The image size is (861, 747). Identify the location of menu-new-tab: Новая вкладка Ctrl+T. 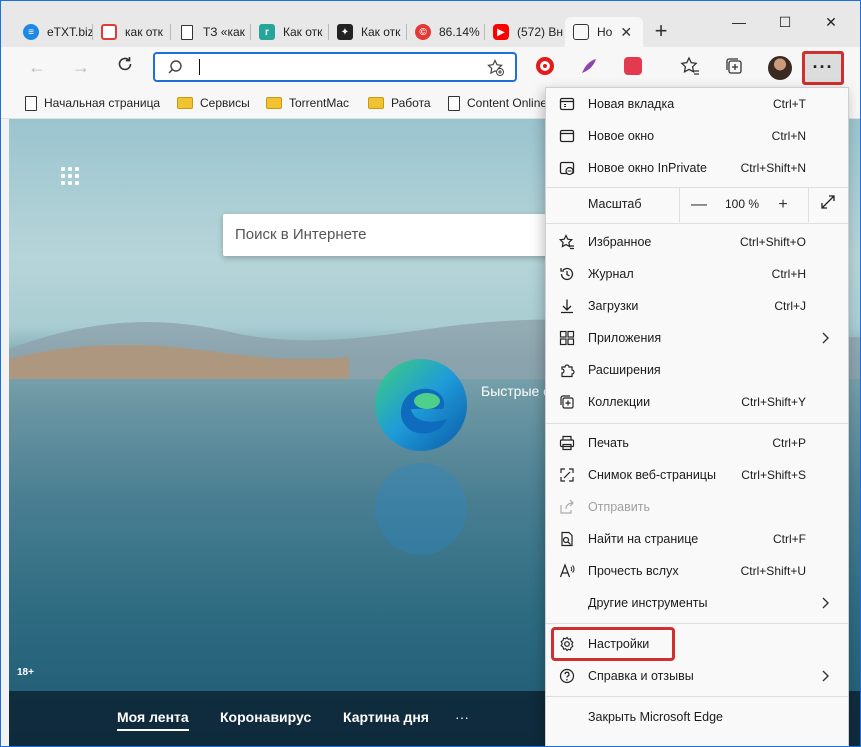
(697, 104).